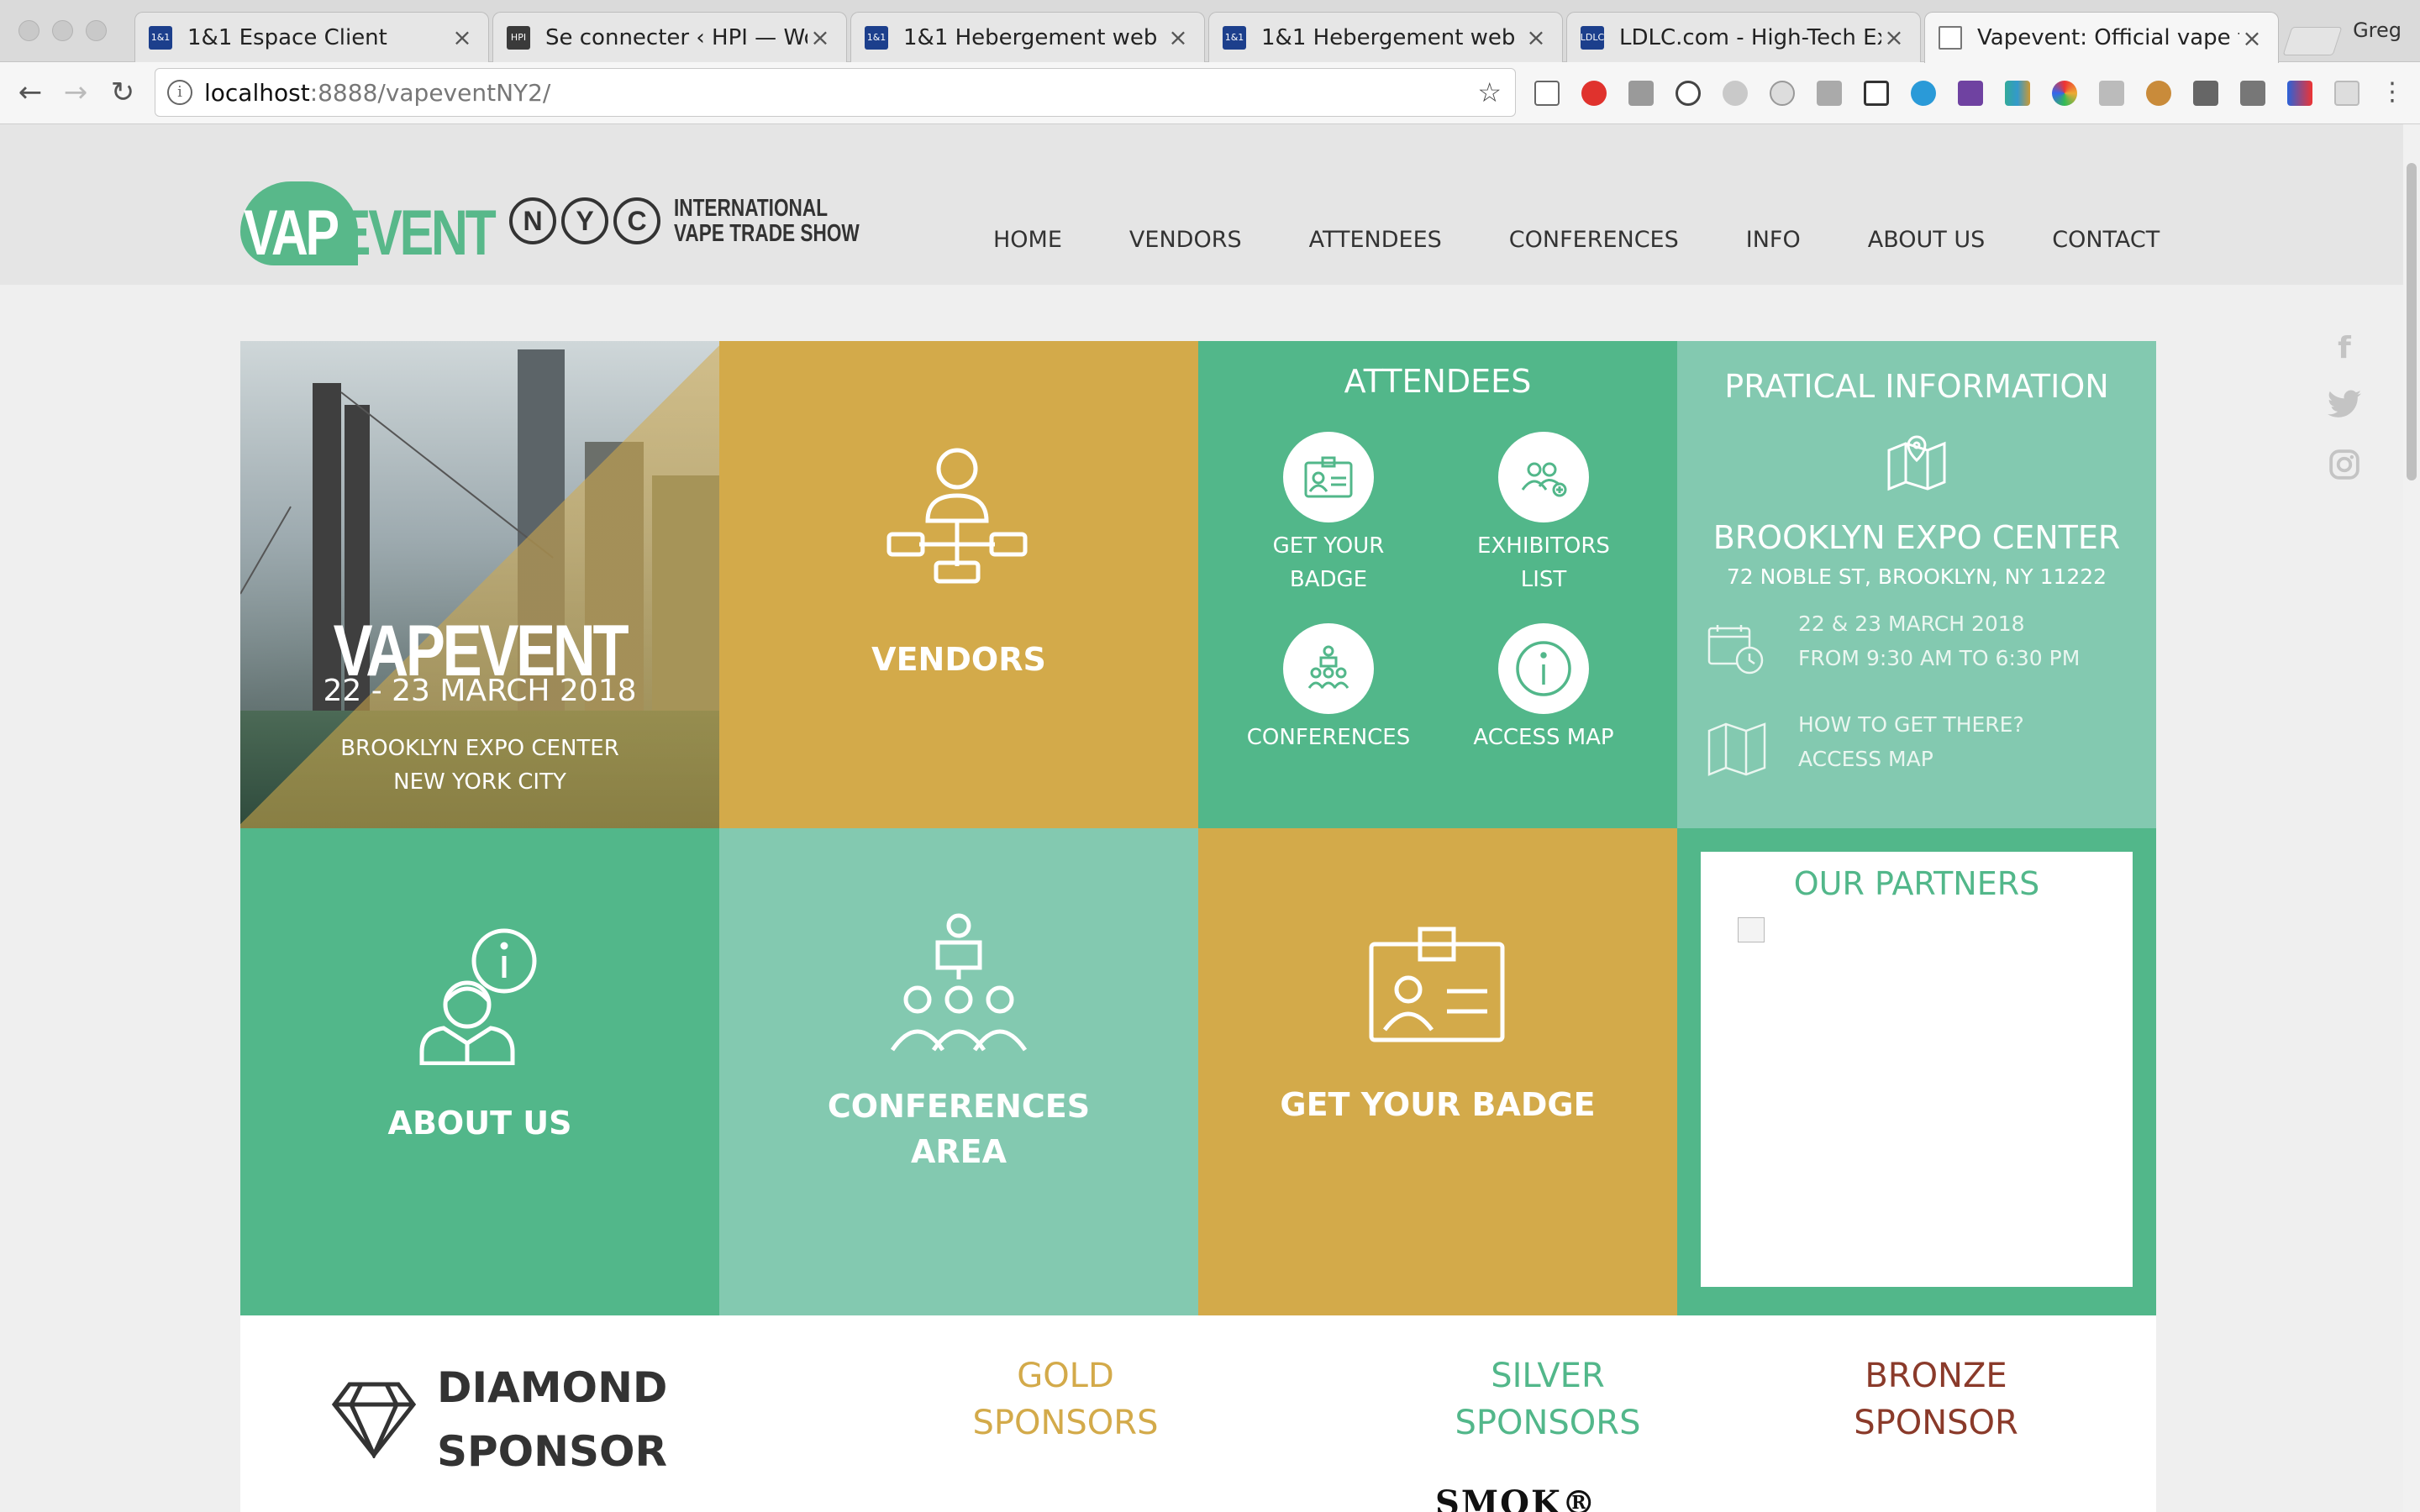 This screenshot has width=2420, height=1512. What do you see at coordinates (959, 584) in the screenshot?
I see `vendors-tile: VENDORS` at bounding box center [959, 584].